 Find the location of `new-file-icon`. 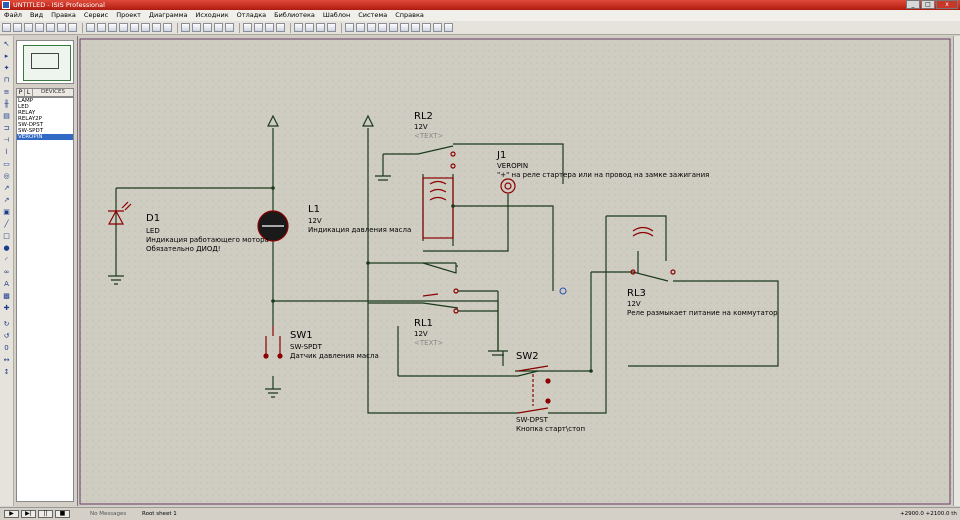

new-file-icon is located at coordinates (6, 27).